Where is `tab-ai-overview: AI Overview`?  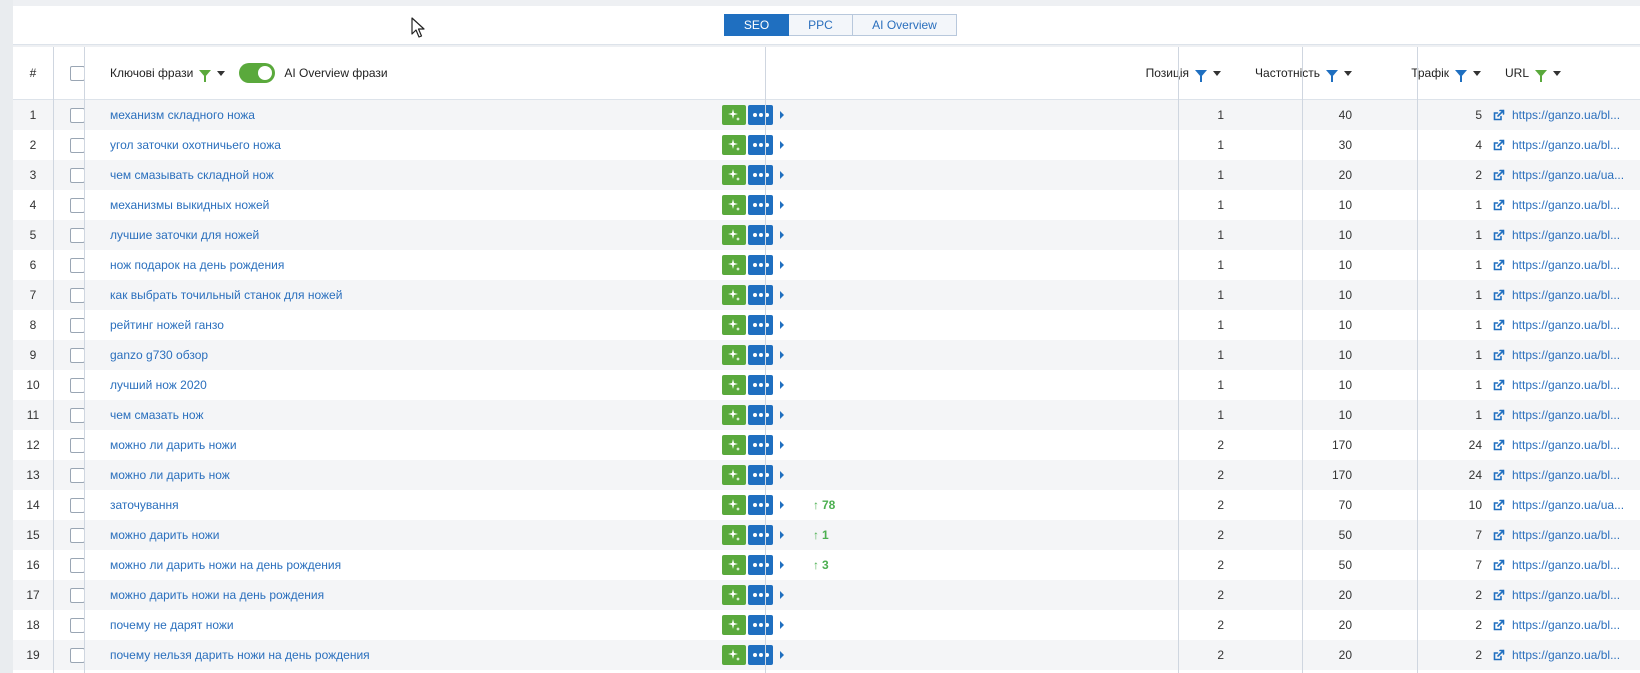
tab-ai-overview: AI Overview is located at coordinates (905, 25).